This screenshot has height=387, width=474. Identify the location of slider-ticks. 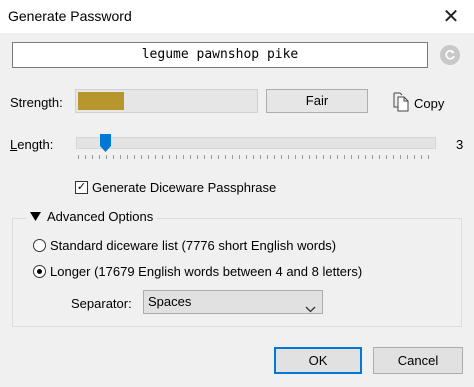
(256, 157).